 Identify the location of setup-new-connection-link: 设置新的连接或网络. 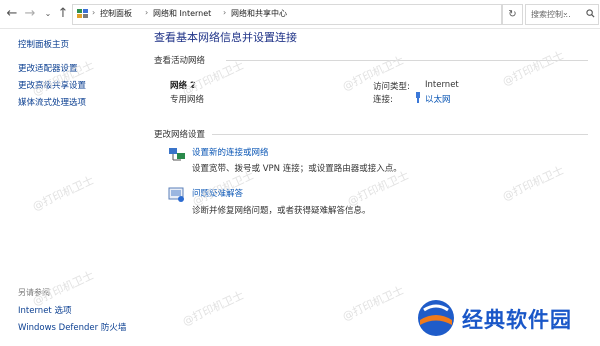
(230, 152).